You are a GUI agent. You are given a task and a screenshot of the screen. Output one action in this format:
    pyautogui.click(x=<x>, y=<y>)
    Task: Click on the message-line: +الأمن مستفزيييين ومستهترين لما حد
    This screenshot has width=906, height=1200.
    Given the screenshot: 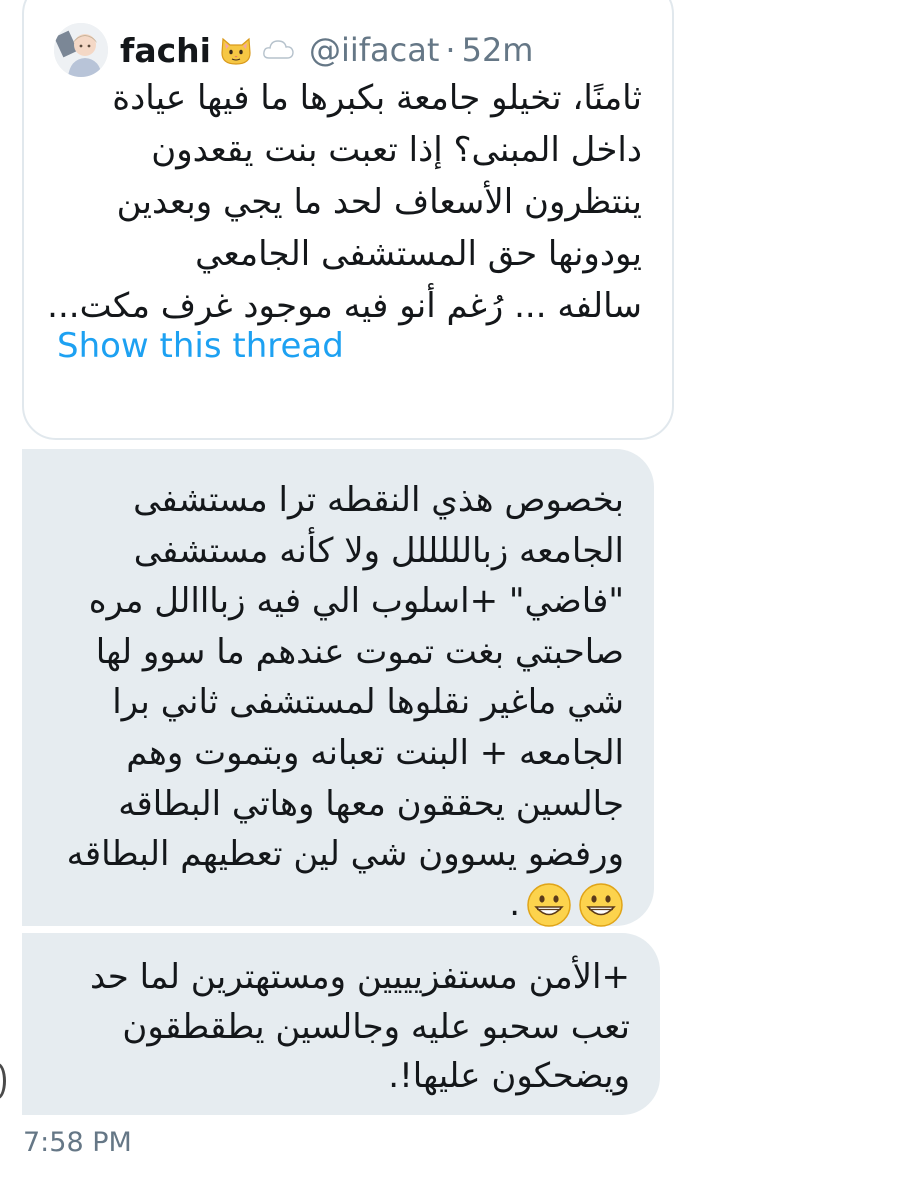 What is the action you would take?
    pyautogui.click(x=359, y=977)
    